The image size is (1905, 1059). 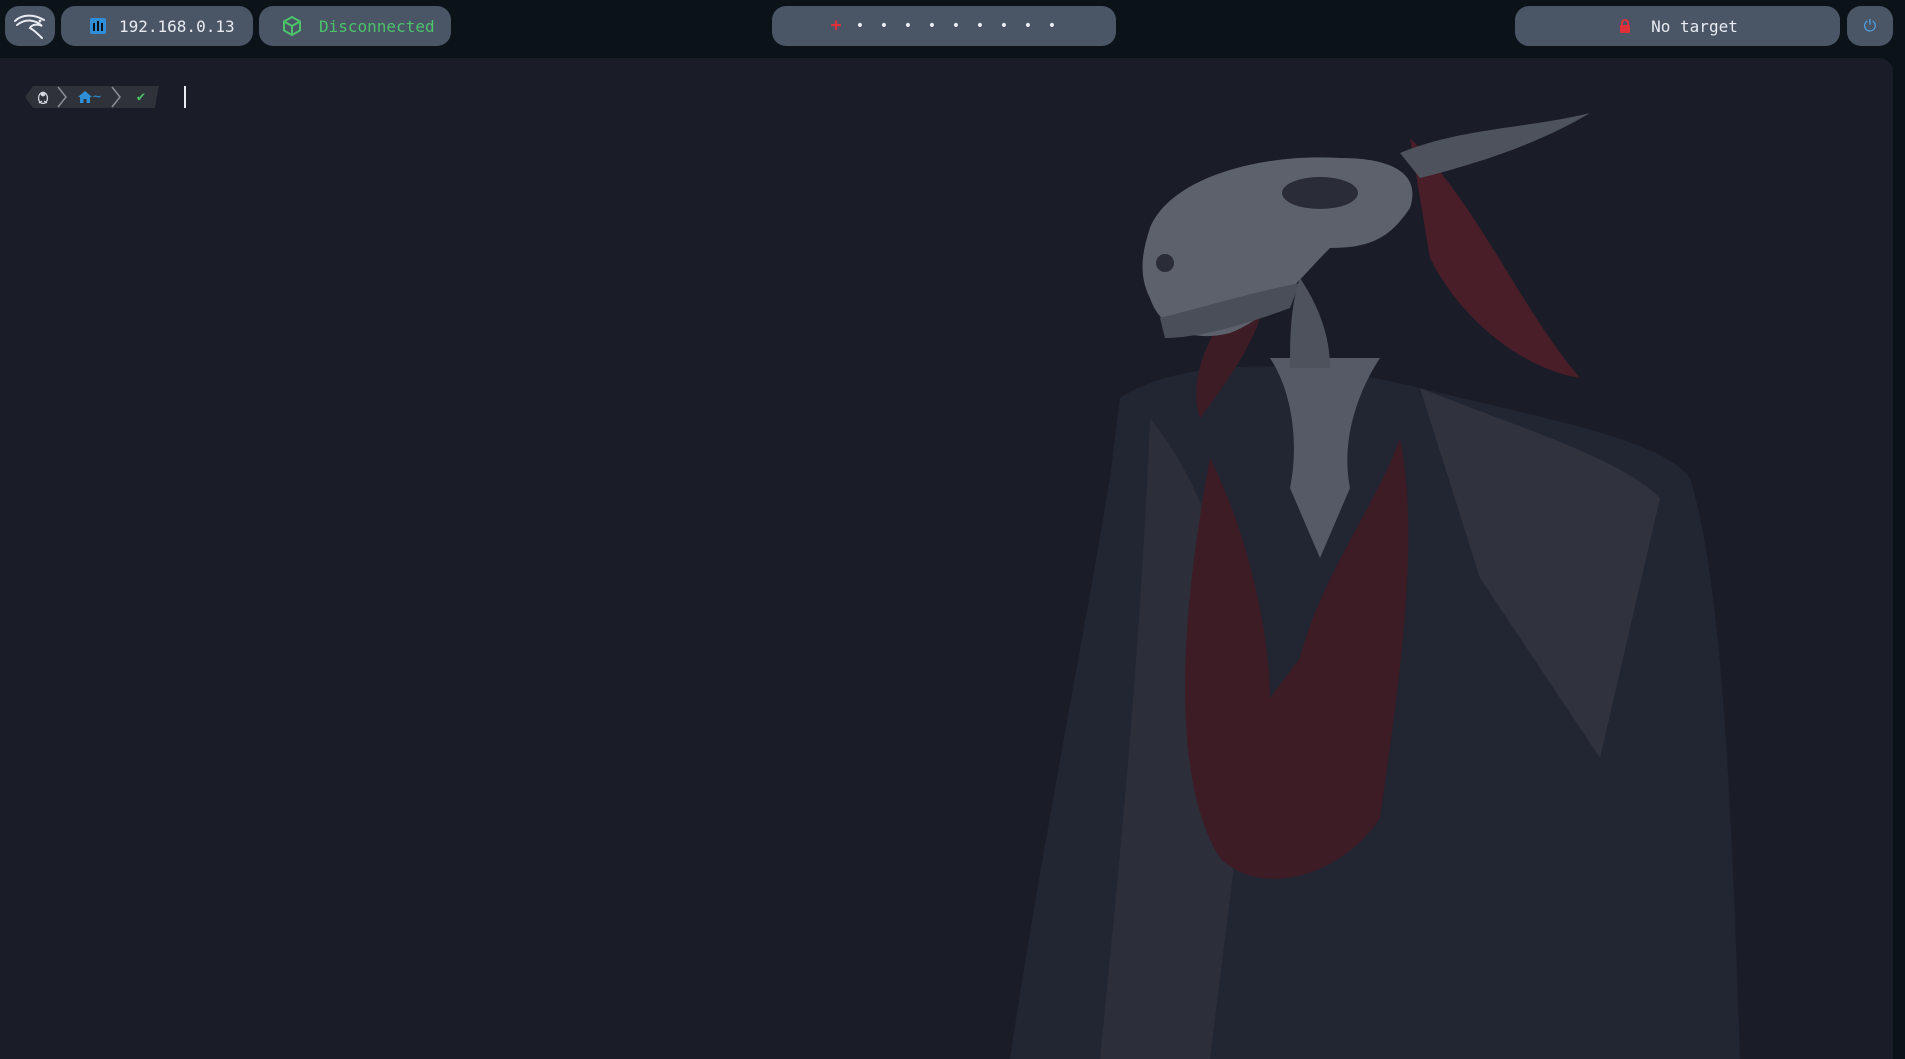 I want to click on kali-dragon-icon, so click(x=29, y=26).